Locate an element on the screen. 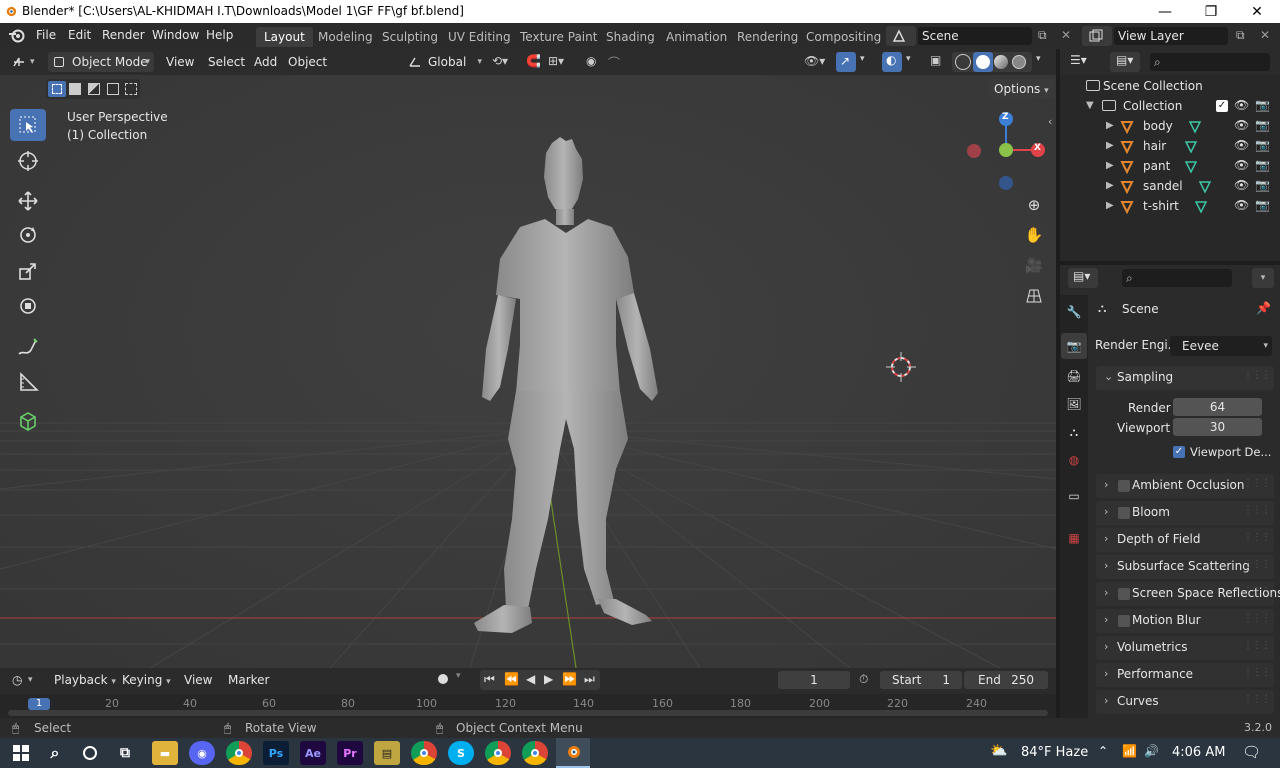 This screenshot has height=768, width=1280. select-intersect-icon is located at coordinates (131, 89).